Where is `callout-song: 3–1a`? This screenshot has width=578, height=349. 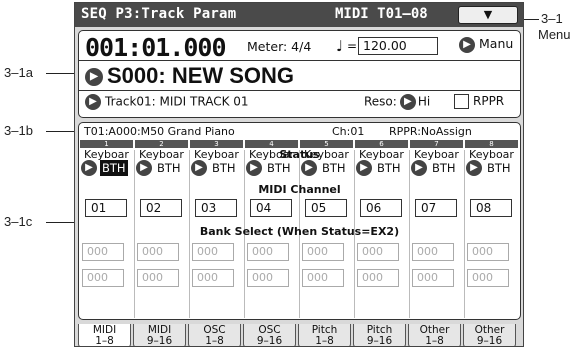 callout-song: 3–1a is located at coordinates (18, 72).